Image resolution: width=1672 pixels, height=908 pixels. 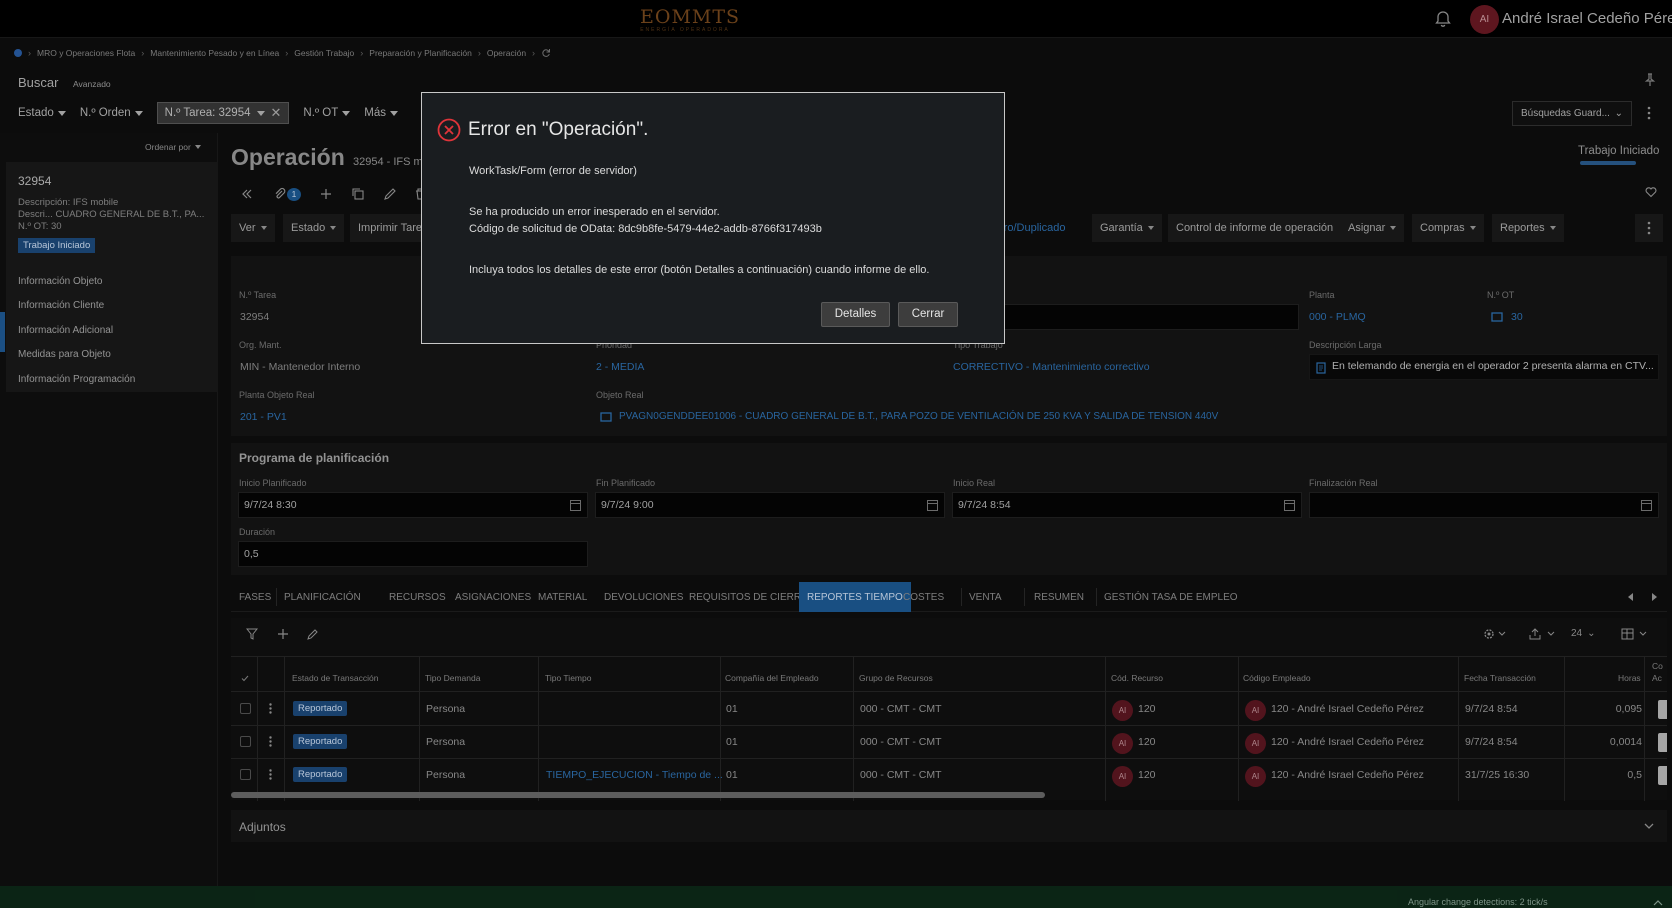 I want to click on dialog-title: Error en "Operación"., so click(x=558, y=129).